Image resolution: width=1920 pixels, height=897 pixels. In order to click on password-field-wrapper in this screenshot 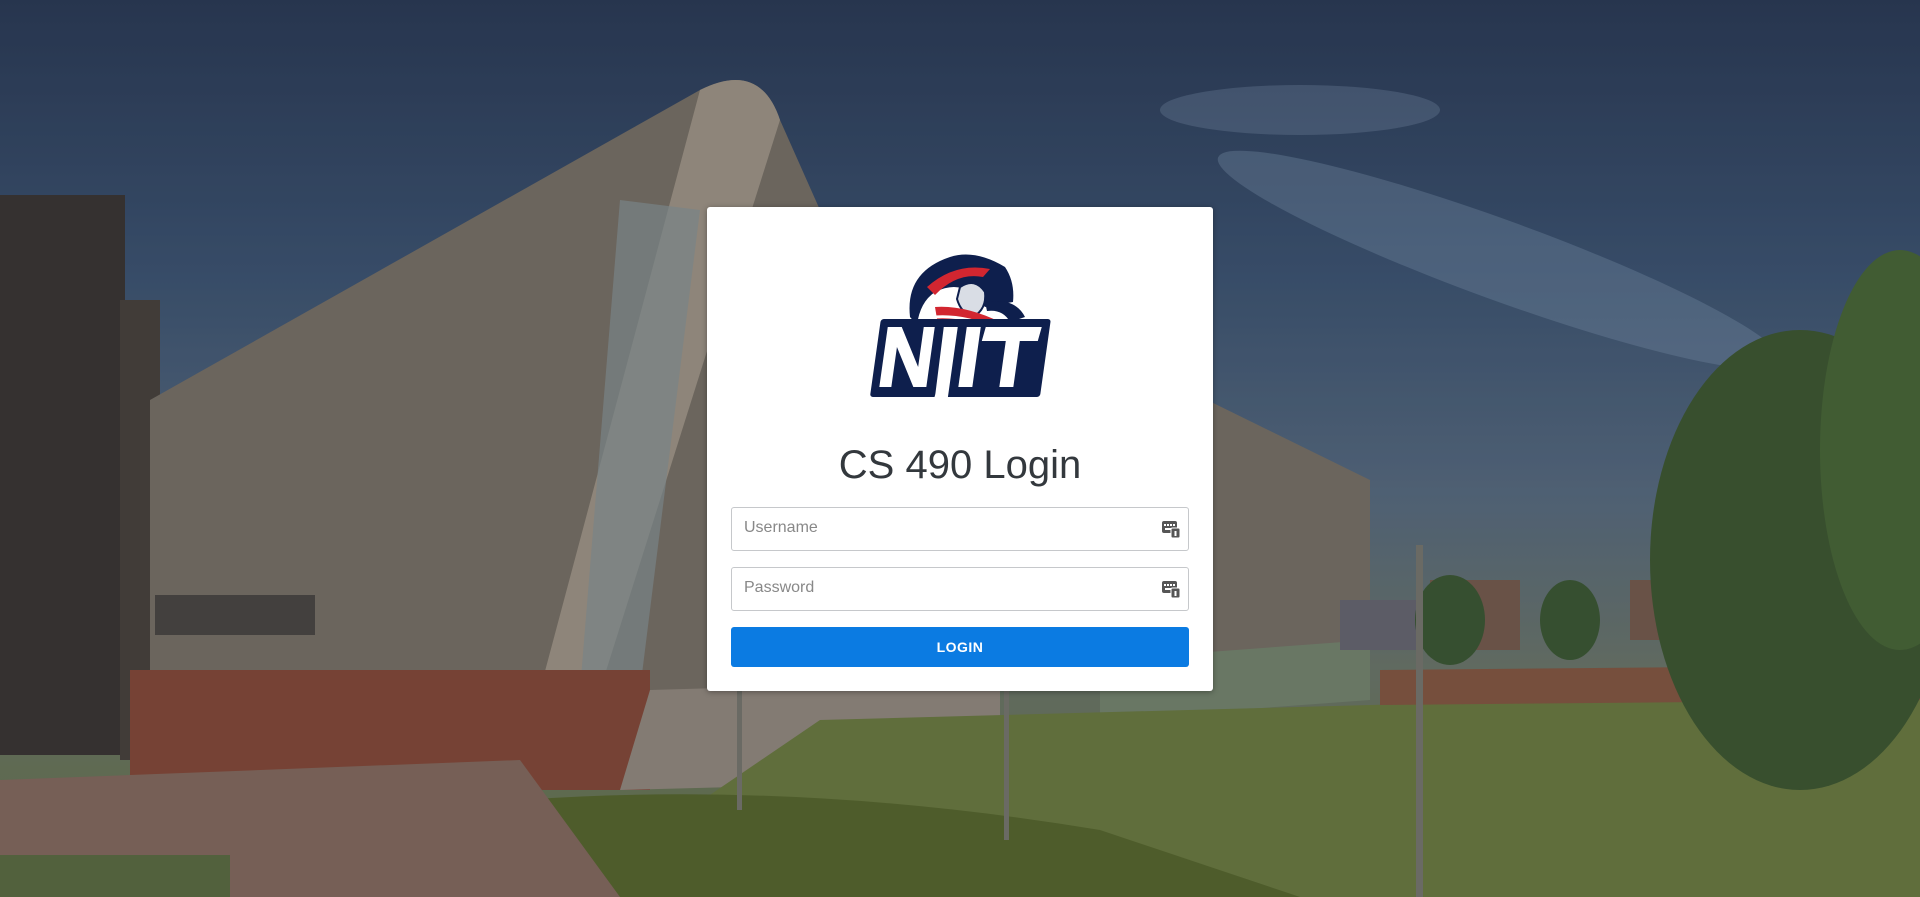, I will do `click(960, 589)`.